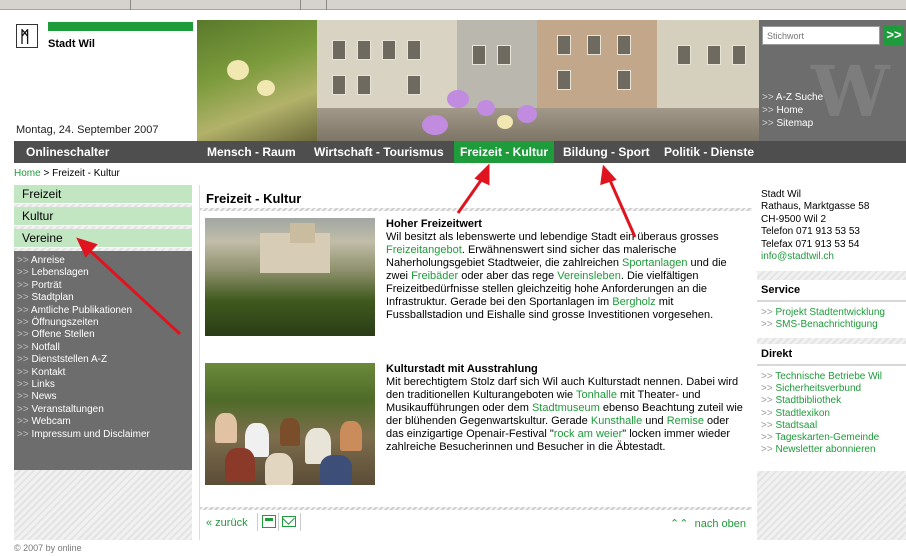  What do you see at coordinates (792, 123) in the screenshot?
I see `quick-link-sitemap: >> Sitemap` at bounding box center [792, 123].